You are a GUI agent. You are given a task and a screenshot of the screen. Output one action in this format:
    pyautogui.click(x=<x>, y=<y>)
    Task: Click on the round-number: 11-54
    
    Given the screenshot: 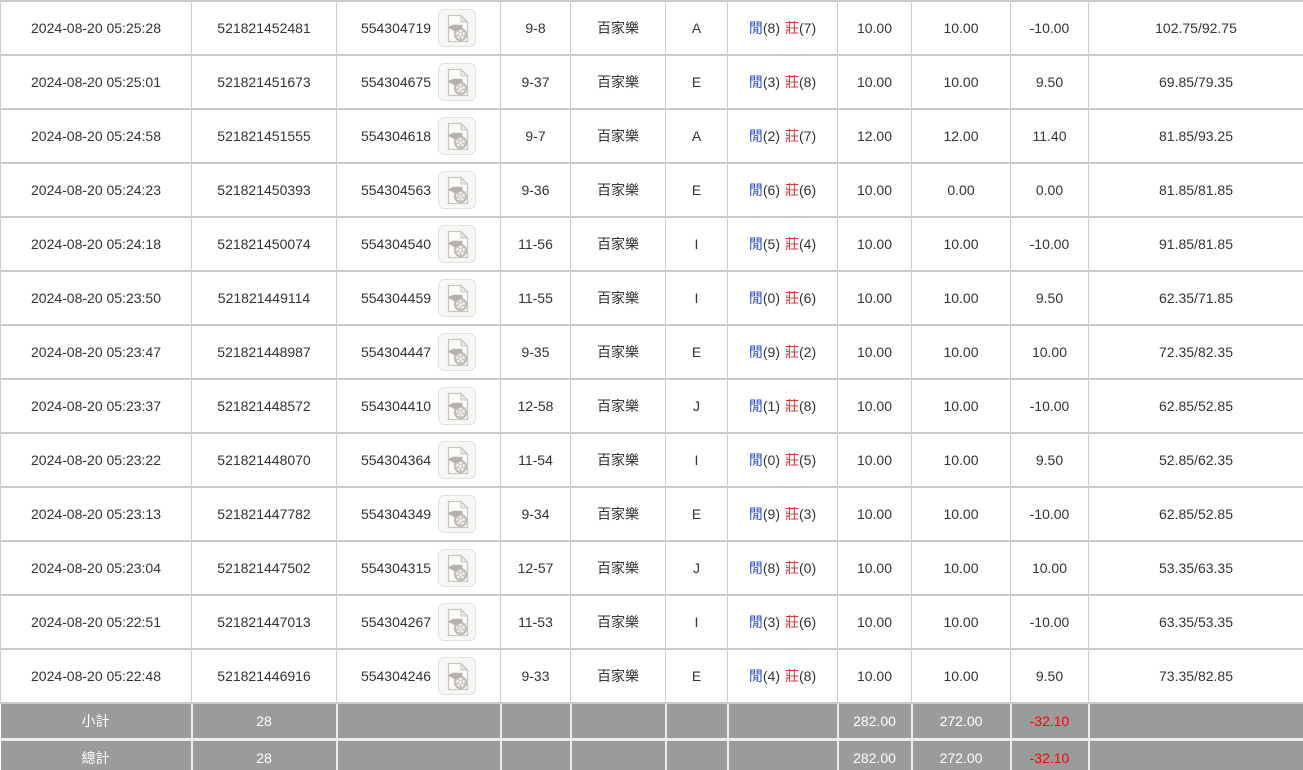 What is the action you would take?
    pyautogui.click(x=535, y=460)
    